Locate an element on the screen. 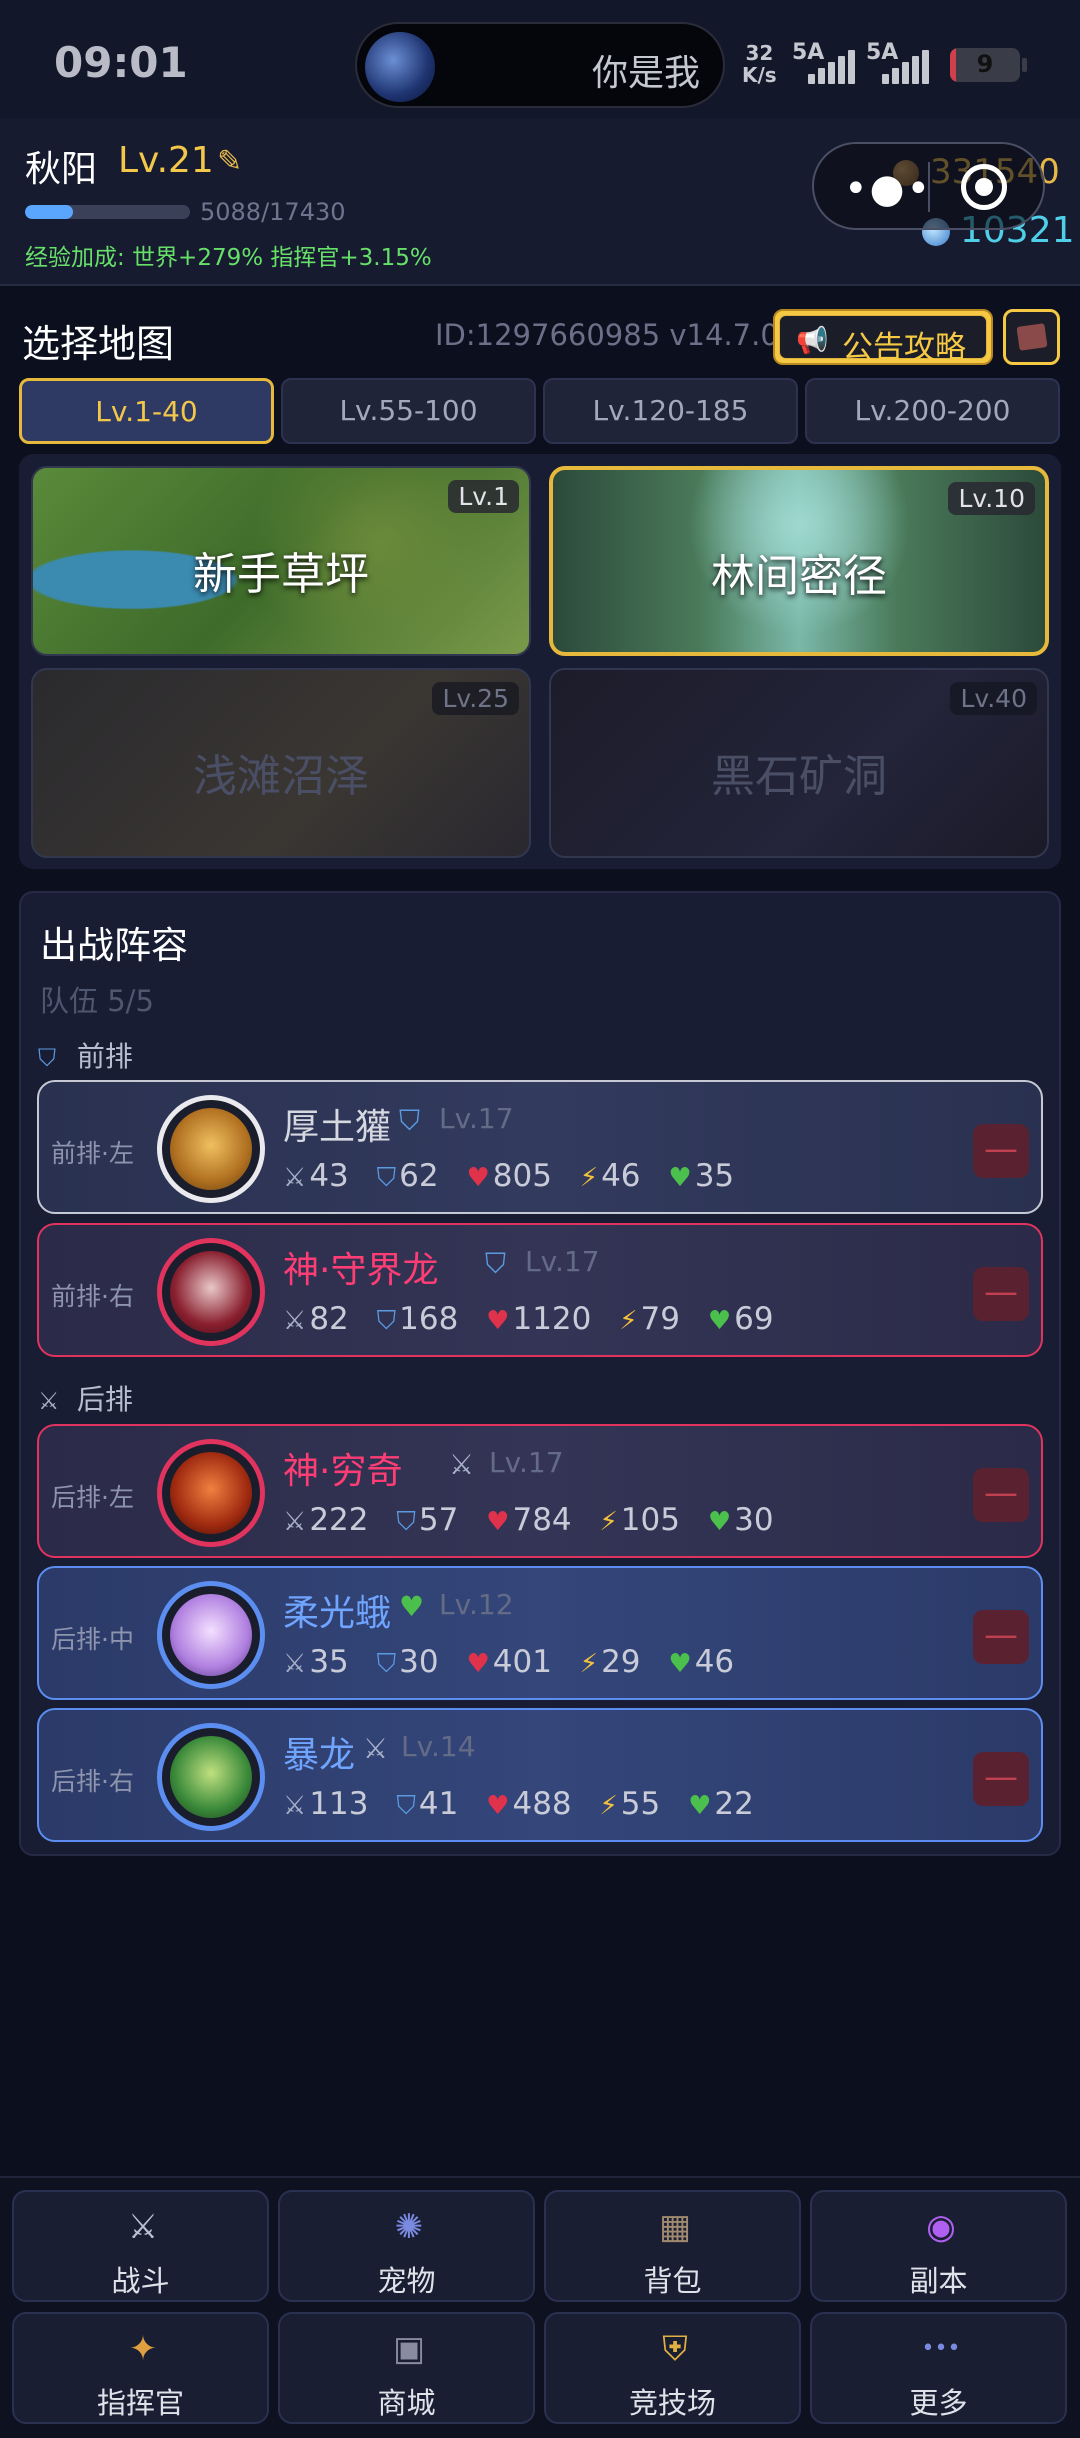  pet-stats: ⚔35 ⛉30 ♥401 ⚡29 ♥46 is located at coordinates (517, 1662).